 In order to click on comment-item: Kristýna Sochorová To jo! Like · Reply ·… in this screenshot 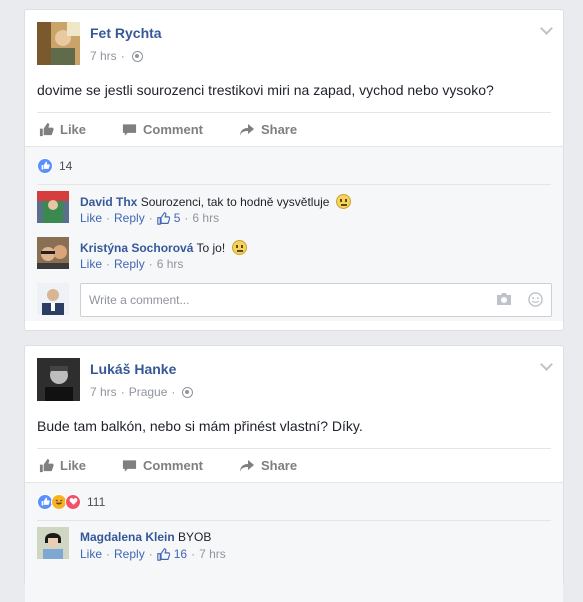, I will do `click(294, 254)`.